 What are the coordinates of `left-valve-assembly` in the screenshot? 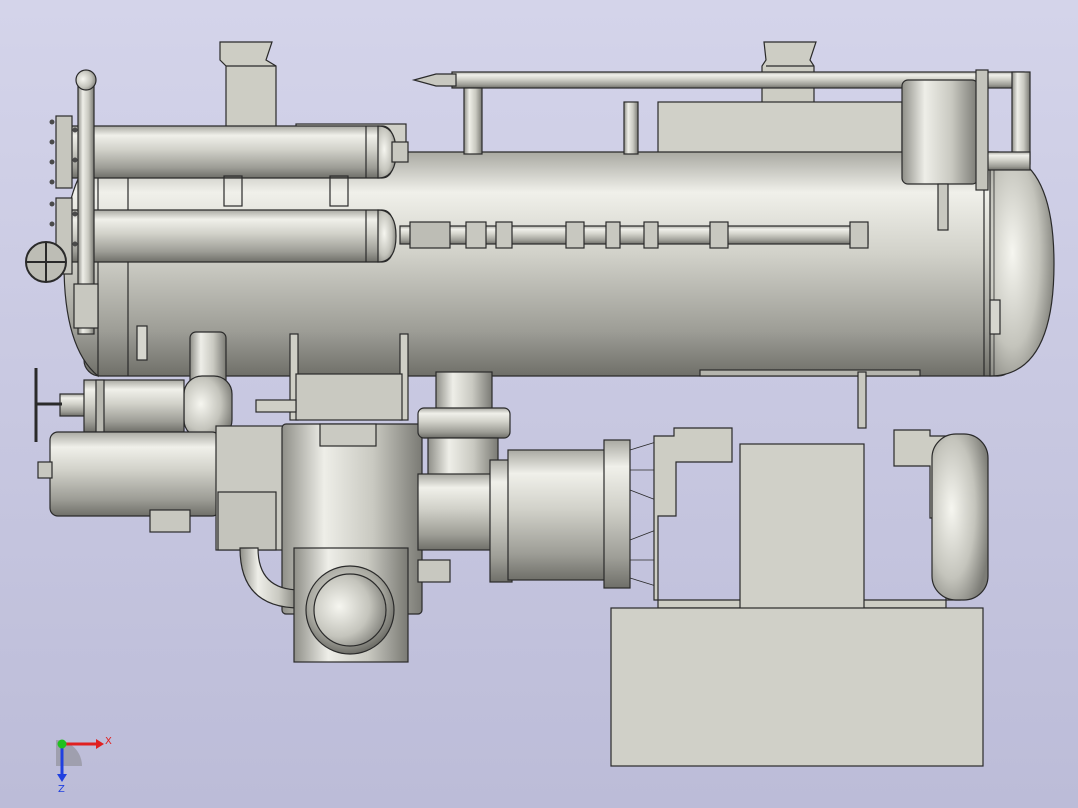 It's located at (109, 405).